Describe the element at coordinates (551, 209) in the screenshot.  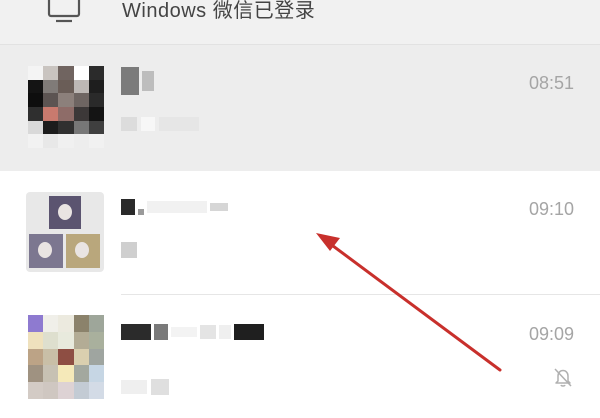
I see `chat-time: 09:10` at that location.